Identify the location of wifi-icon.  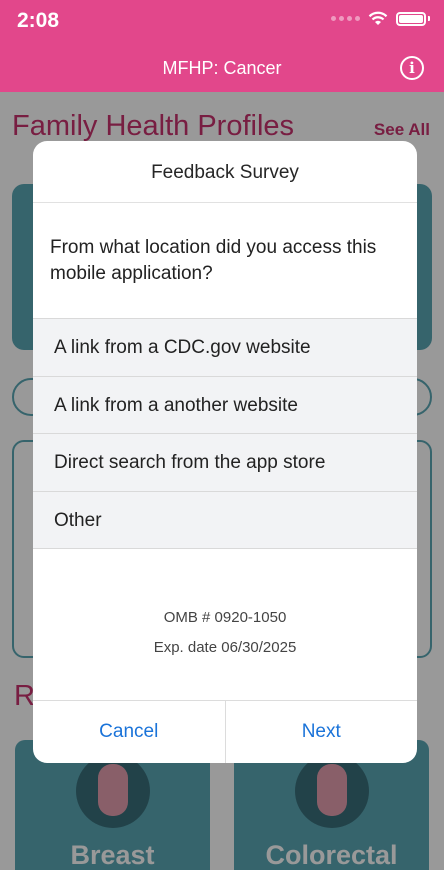
(378, 18).